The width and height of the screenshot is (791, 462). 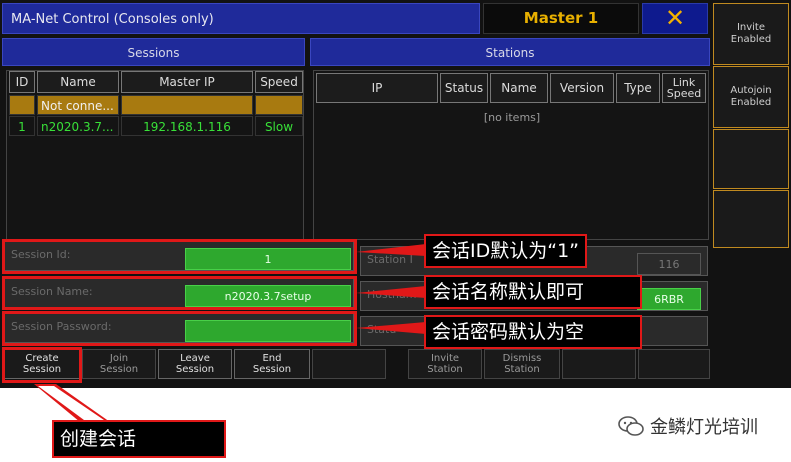 I want to click on watermark: 金鳞灯光培训, so click(x=688, y=426).